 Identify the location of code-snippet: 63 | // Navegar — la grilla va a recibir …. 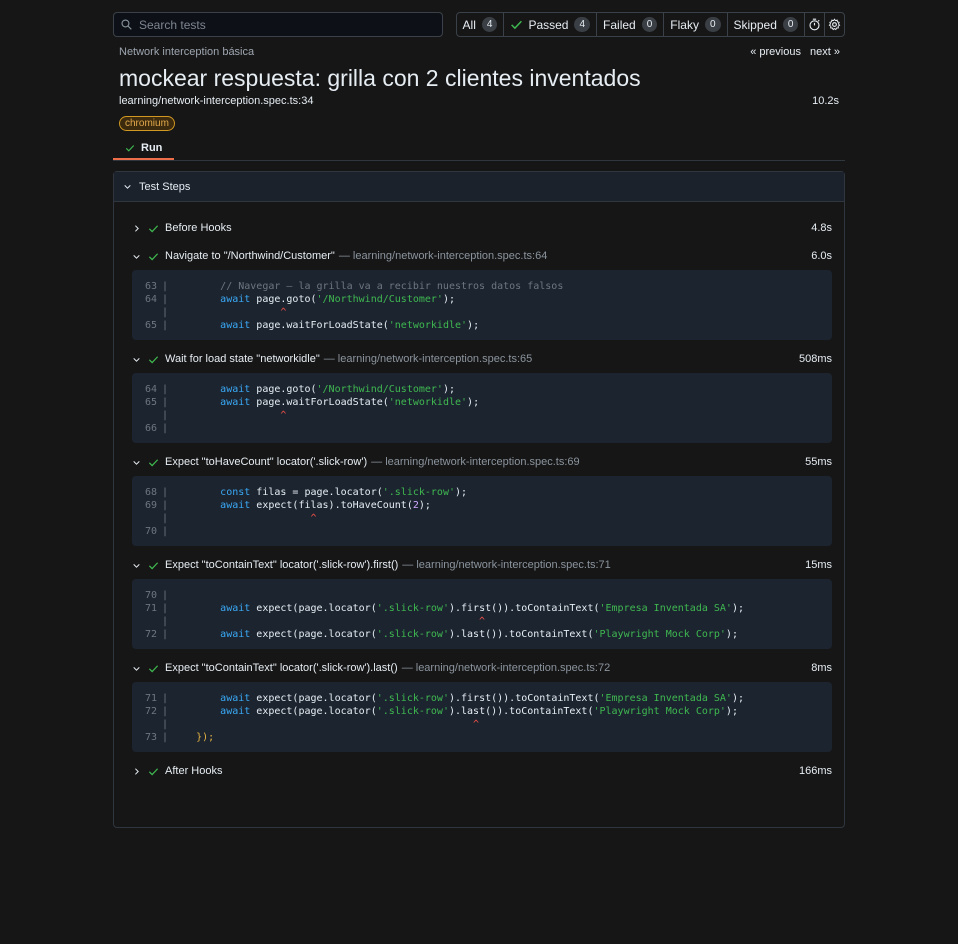
(482, 305).